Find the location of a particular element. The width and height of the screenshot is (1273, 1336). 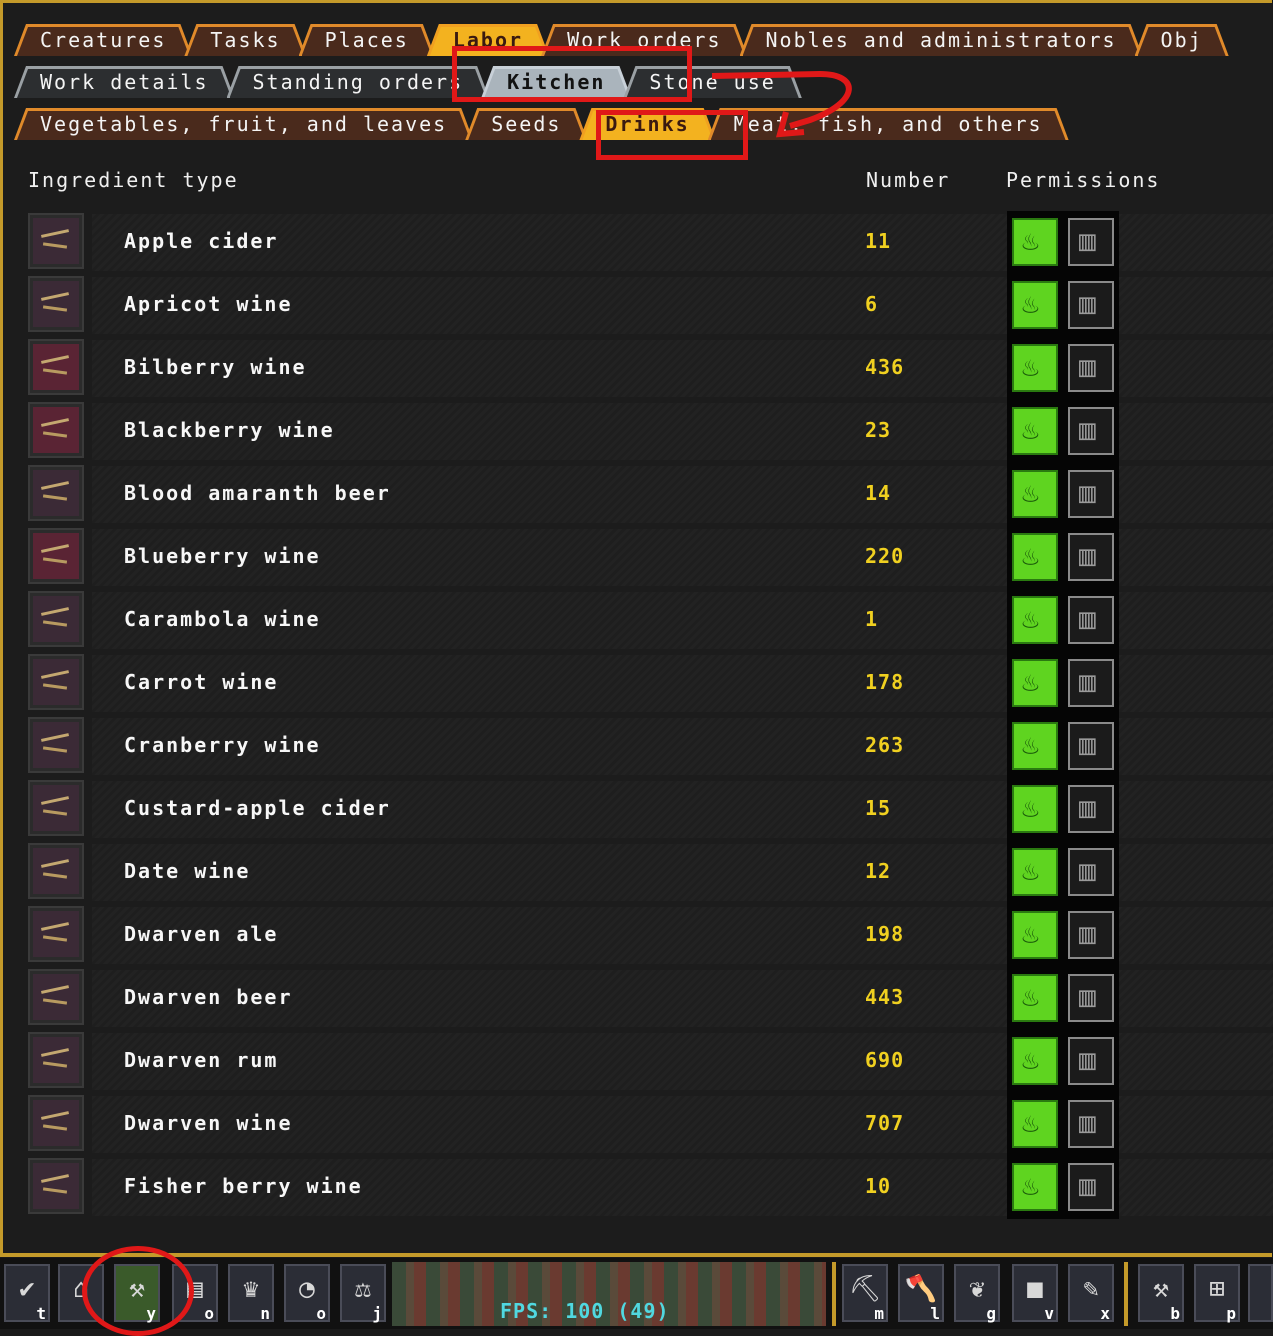

ingredient-name: Cranberry wine is located at coordinates (222, 745).